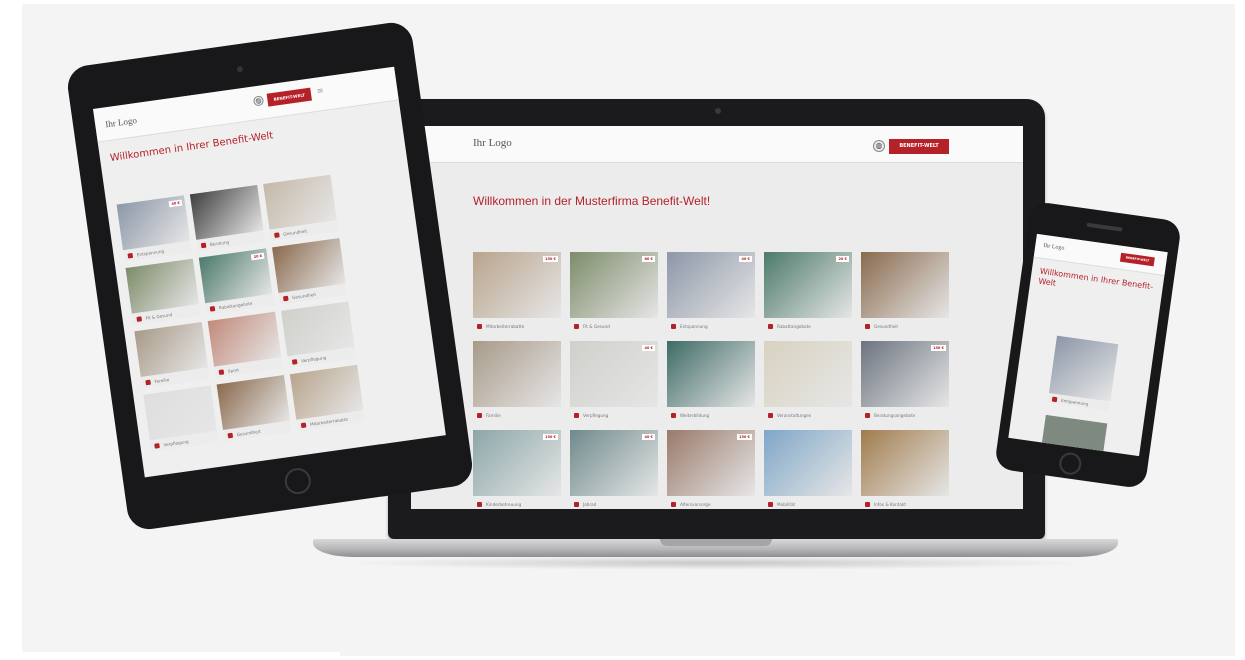  What do you see at coordinates (121, 122) in the screenshot?
I see `tablet-logo: Ihr Logo` at bounding box center [121, 122].